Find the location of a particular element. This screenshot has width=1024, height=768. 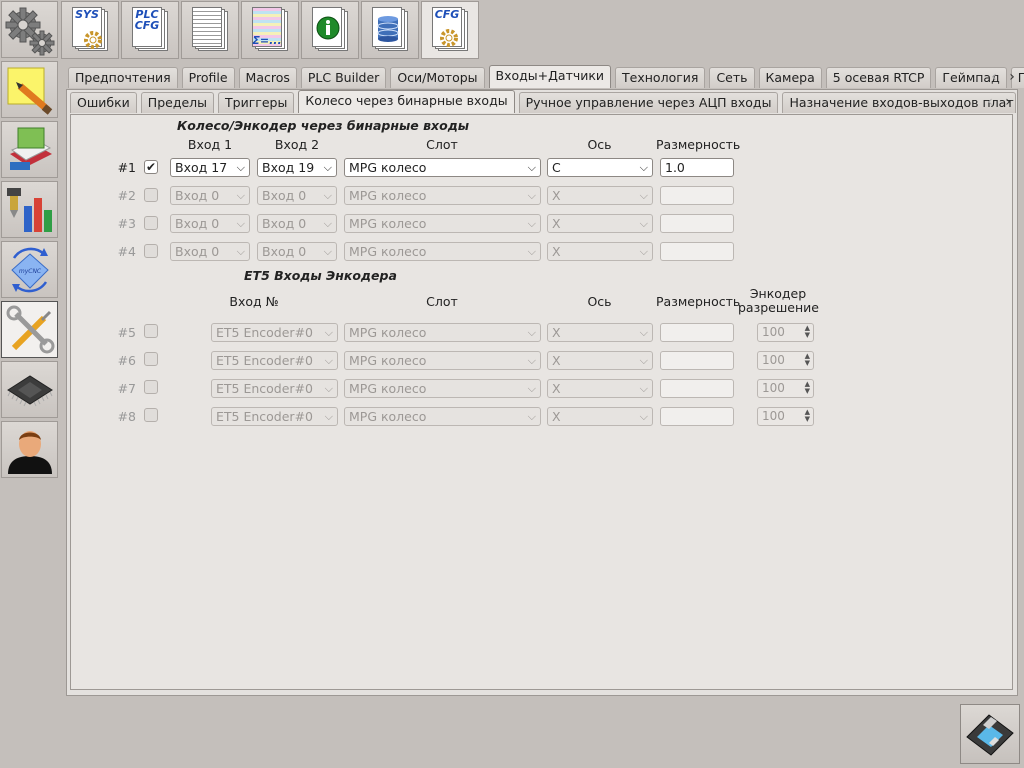

input1-select: Вход 17 ⌵ is located at coordinates (210, 167).